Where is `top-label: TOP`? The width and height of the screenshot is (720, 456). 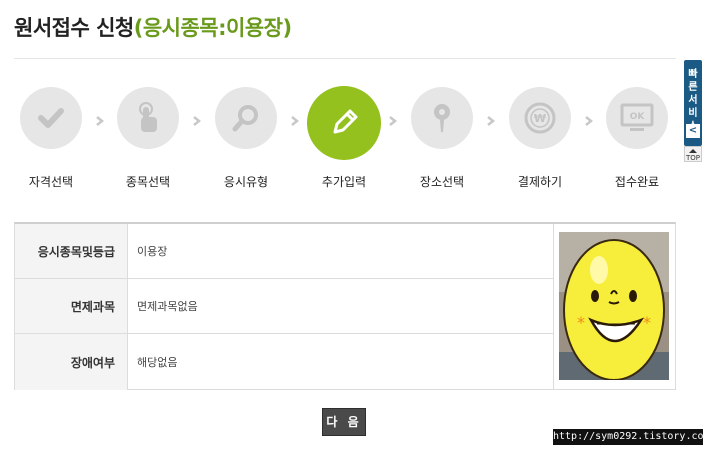 top-label: TOP is located at coordinates (692, 158).